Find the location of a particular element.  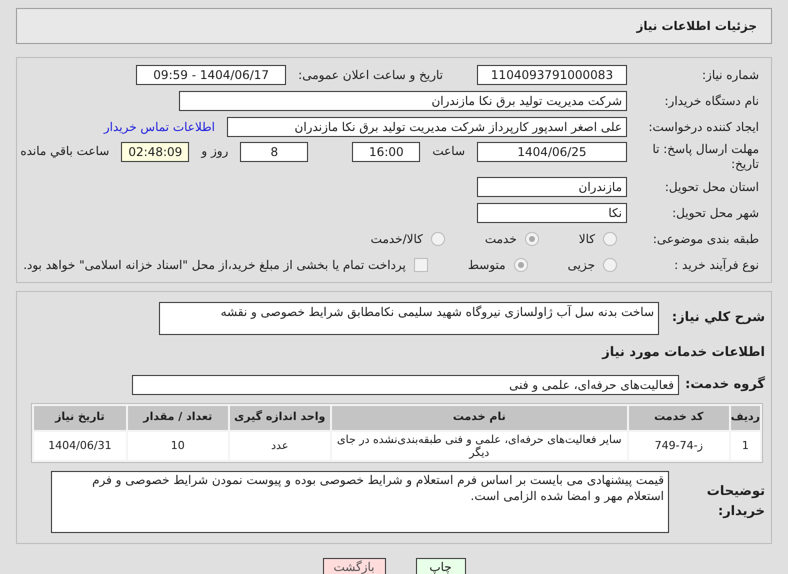

radio-label: متوسط is located at coordinates (487, 265).